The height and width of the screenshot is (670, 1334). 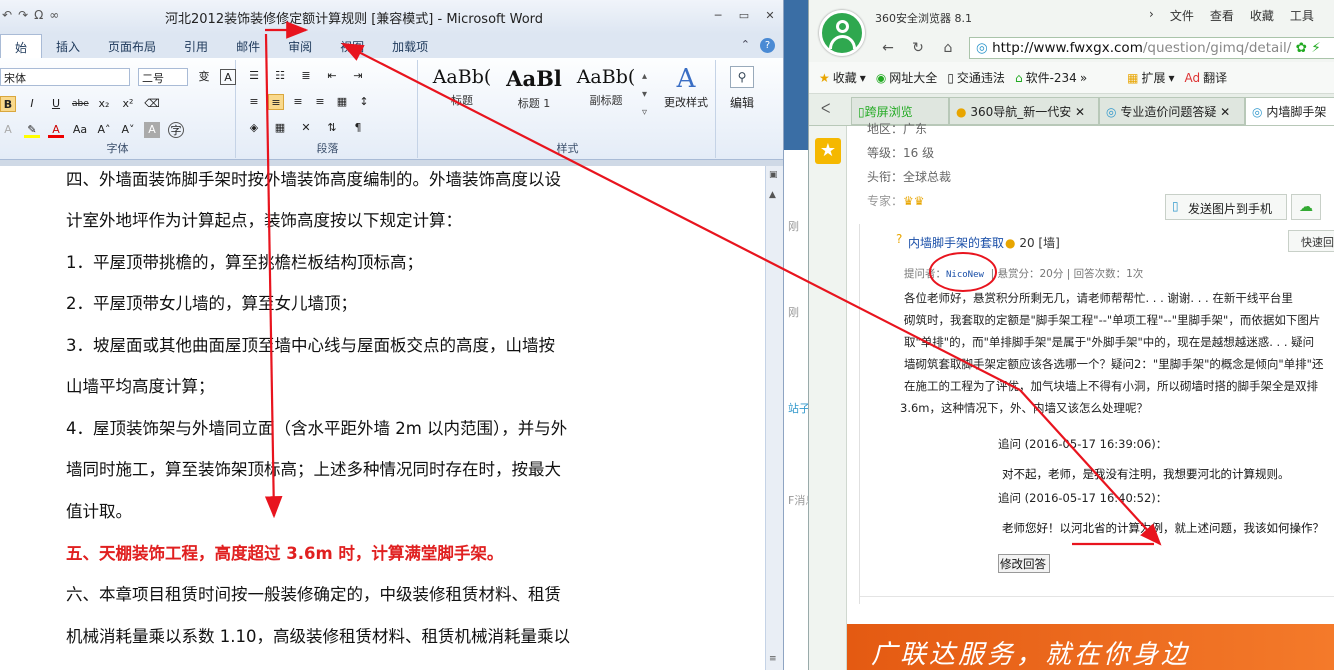 What do you see at coordinates (1182, 15) in the screenshot?
I see `menu-file: 文件` at bounding box center [1182, 15].